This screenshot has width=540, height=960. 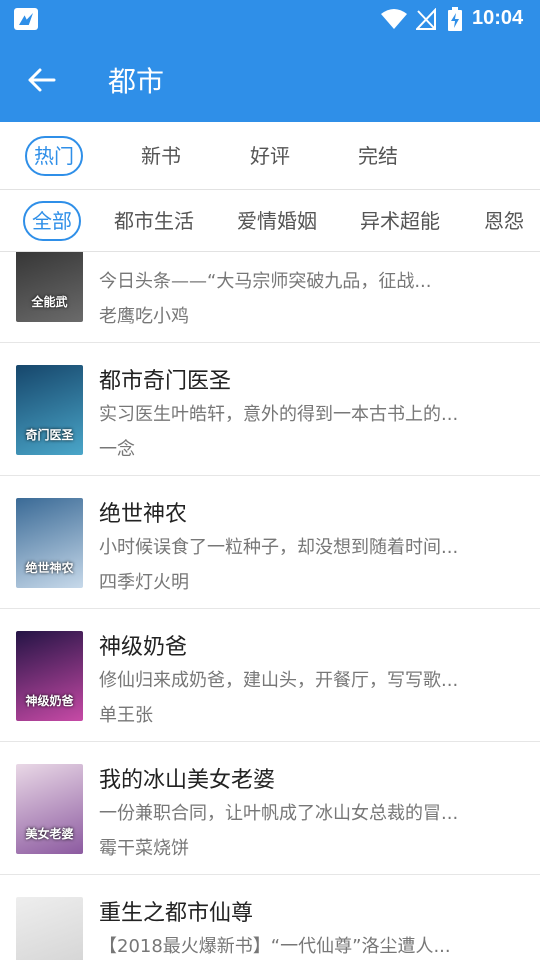 I want to click on book-cover: 全能武, so click(x=49, y=287).